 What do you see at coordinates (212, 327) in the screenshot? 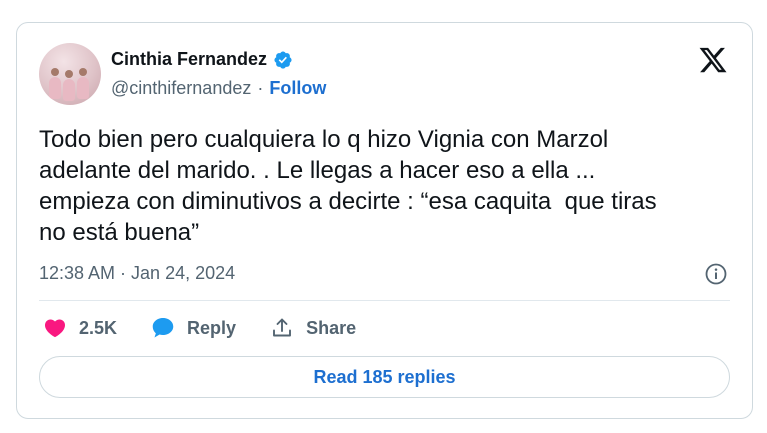
I see `reply-label: Reply` at bounding box center [212, 327].